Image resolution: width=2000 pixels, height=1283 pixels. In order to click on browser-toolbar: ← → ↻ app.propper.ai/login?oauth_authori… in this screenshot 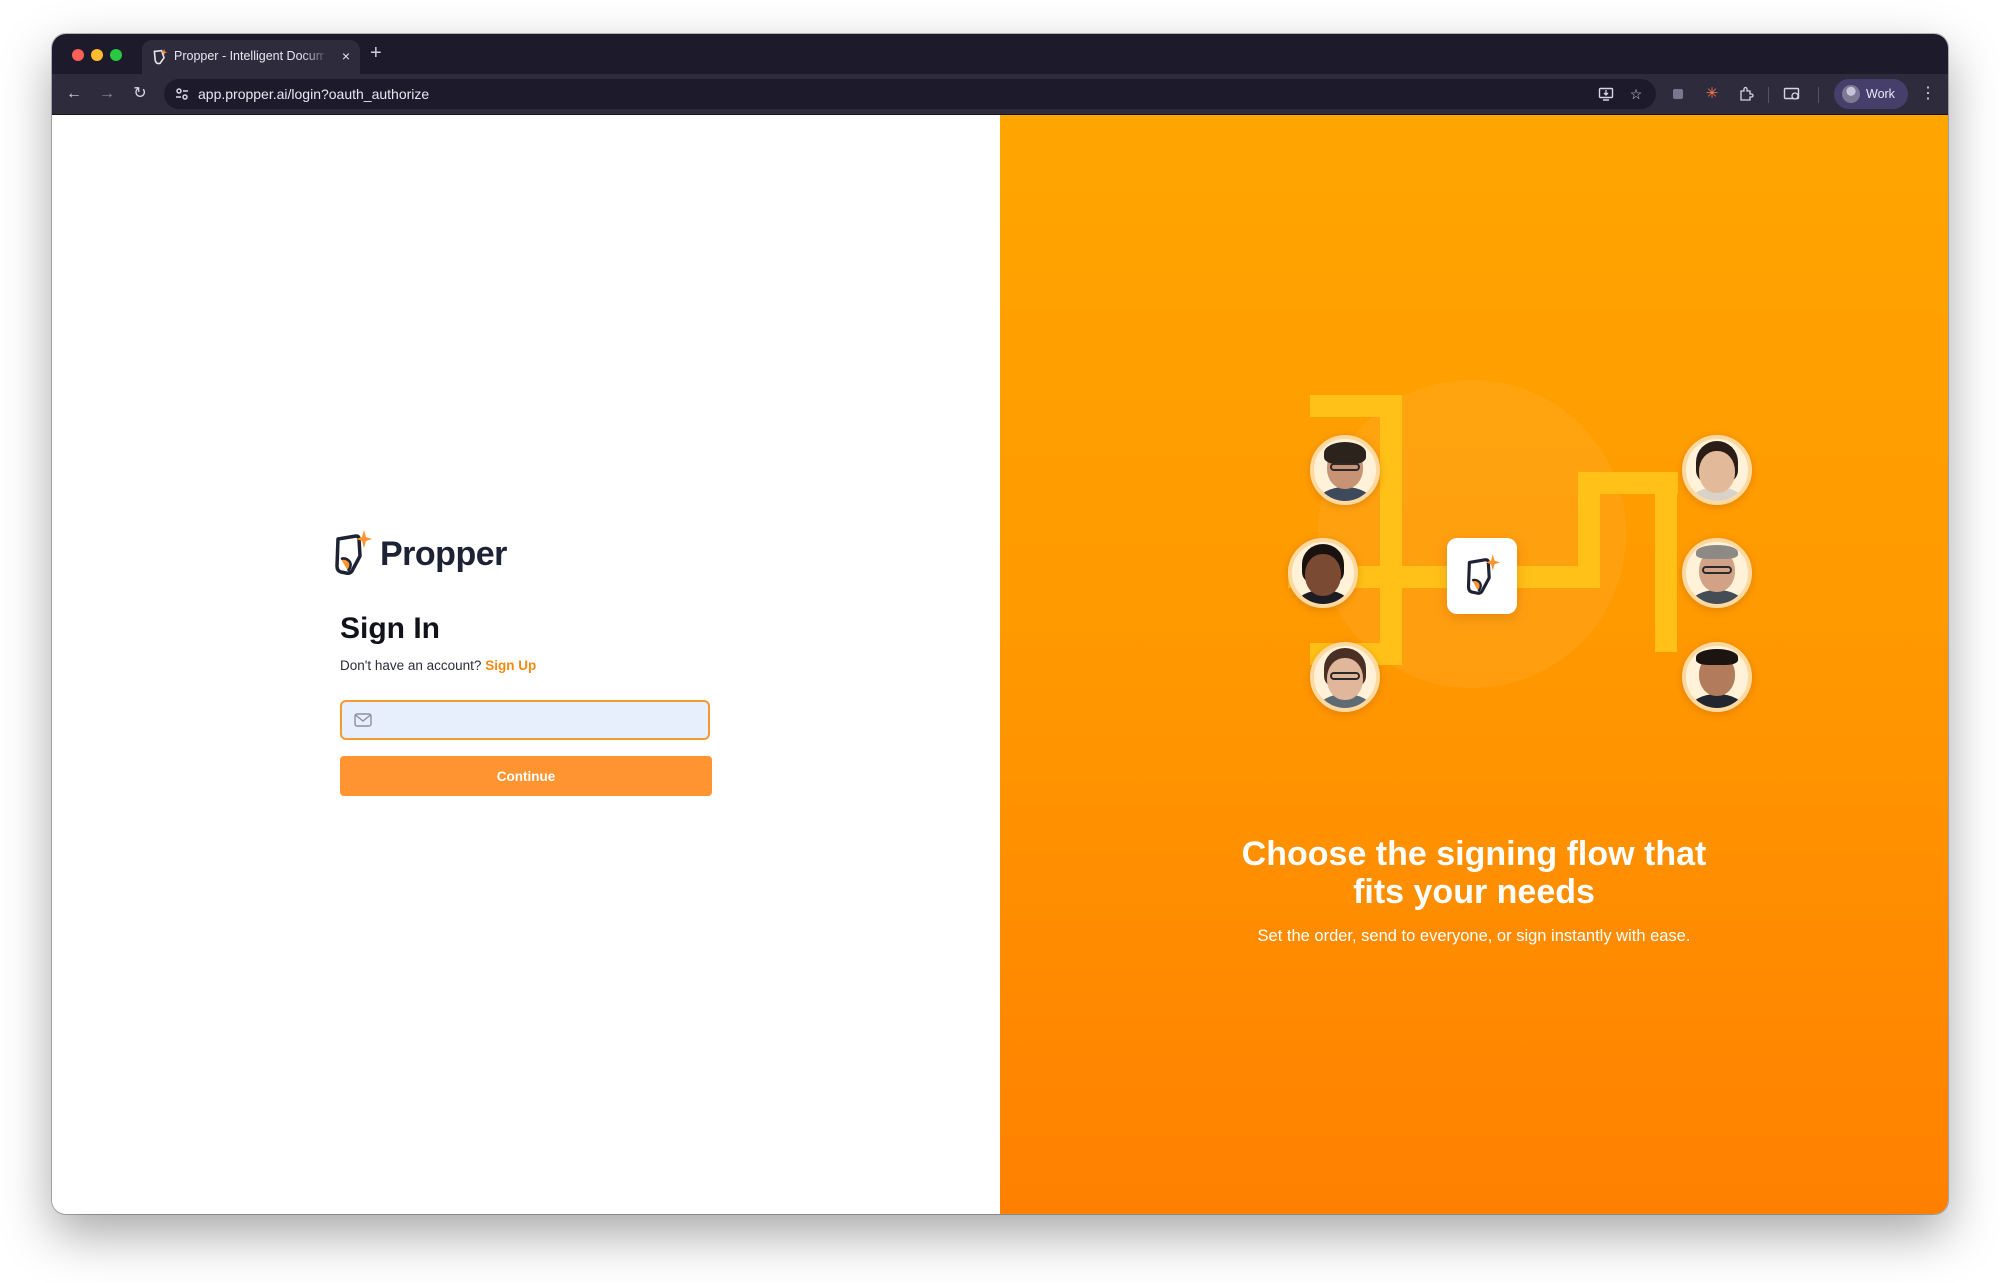, I will do `click(1000, 94)`.